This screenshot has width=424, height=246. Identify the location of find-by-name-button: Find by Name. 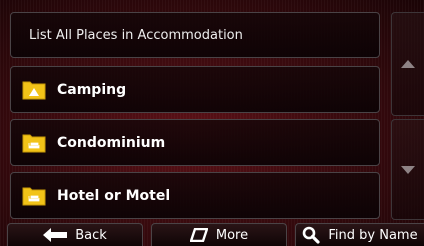
(359, 234).